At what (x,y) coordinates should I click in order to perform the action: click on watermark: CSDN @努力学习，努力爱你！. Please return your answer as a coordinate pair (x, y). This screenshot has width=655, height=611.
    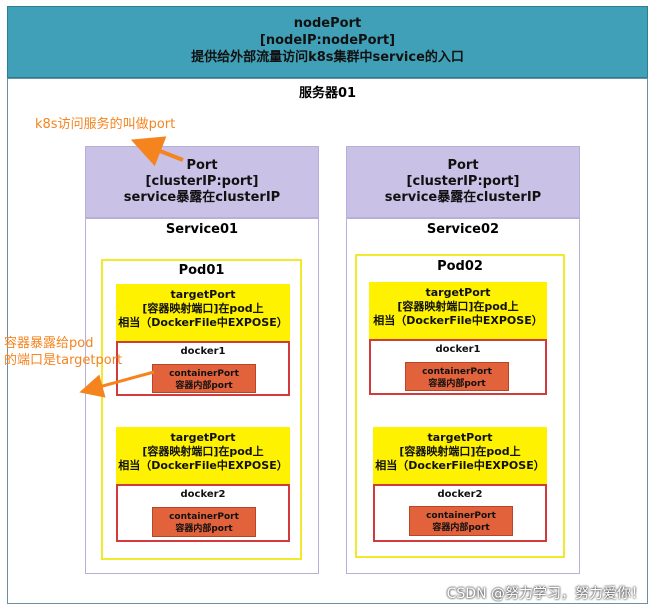
    Looking at the image, I should click on (545, 594).